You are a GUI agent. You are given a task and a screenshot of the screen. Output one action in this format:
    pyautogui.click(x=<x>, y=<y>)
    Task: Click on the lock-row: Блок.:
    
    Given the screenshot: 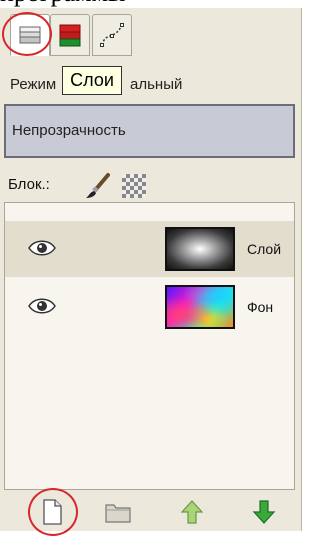 What is the action you would take?
    pyautogui.click(x=148, y=185)
    